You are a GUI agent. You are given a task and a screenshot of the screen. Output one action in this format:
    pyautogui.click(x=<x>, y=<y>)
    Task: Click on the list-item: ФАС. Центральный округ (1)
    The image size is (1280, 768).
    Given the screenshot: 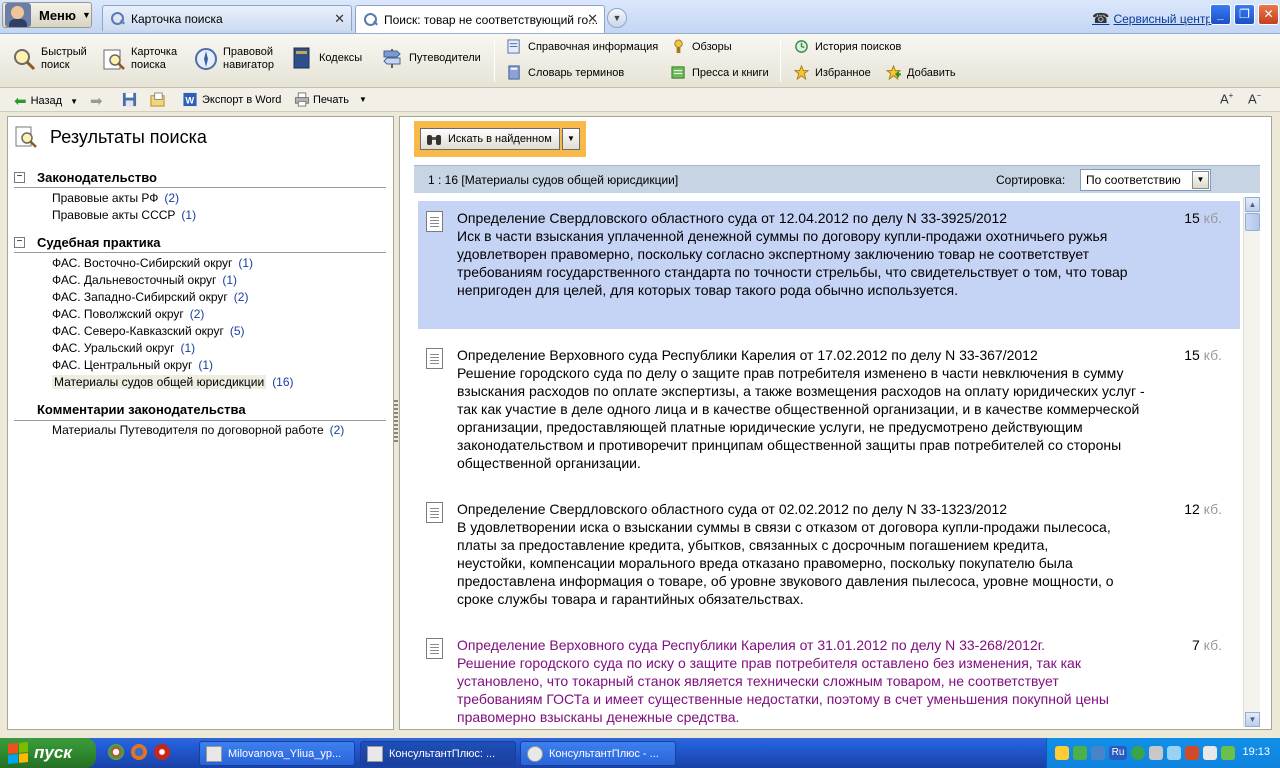 What is the action you would take?
    pyautogui.click(x=132, y=365)
    